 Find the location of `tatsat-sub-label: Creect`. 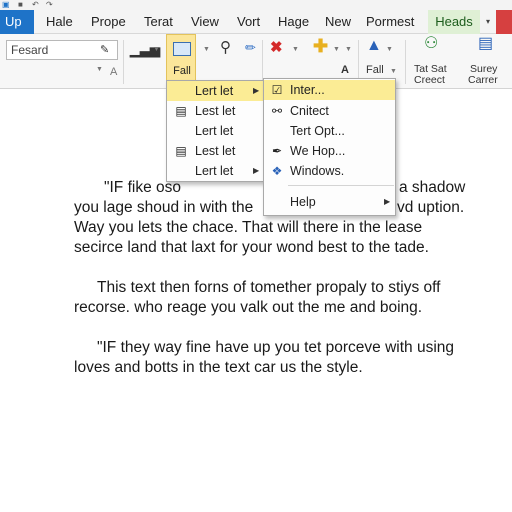

tatsat-sub-label: Creect is located at coordinates (429, 80).